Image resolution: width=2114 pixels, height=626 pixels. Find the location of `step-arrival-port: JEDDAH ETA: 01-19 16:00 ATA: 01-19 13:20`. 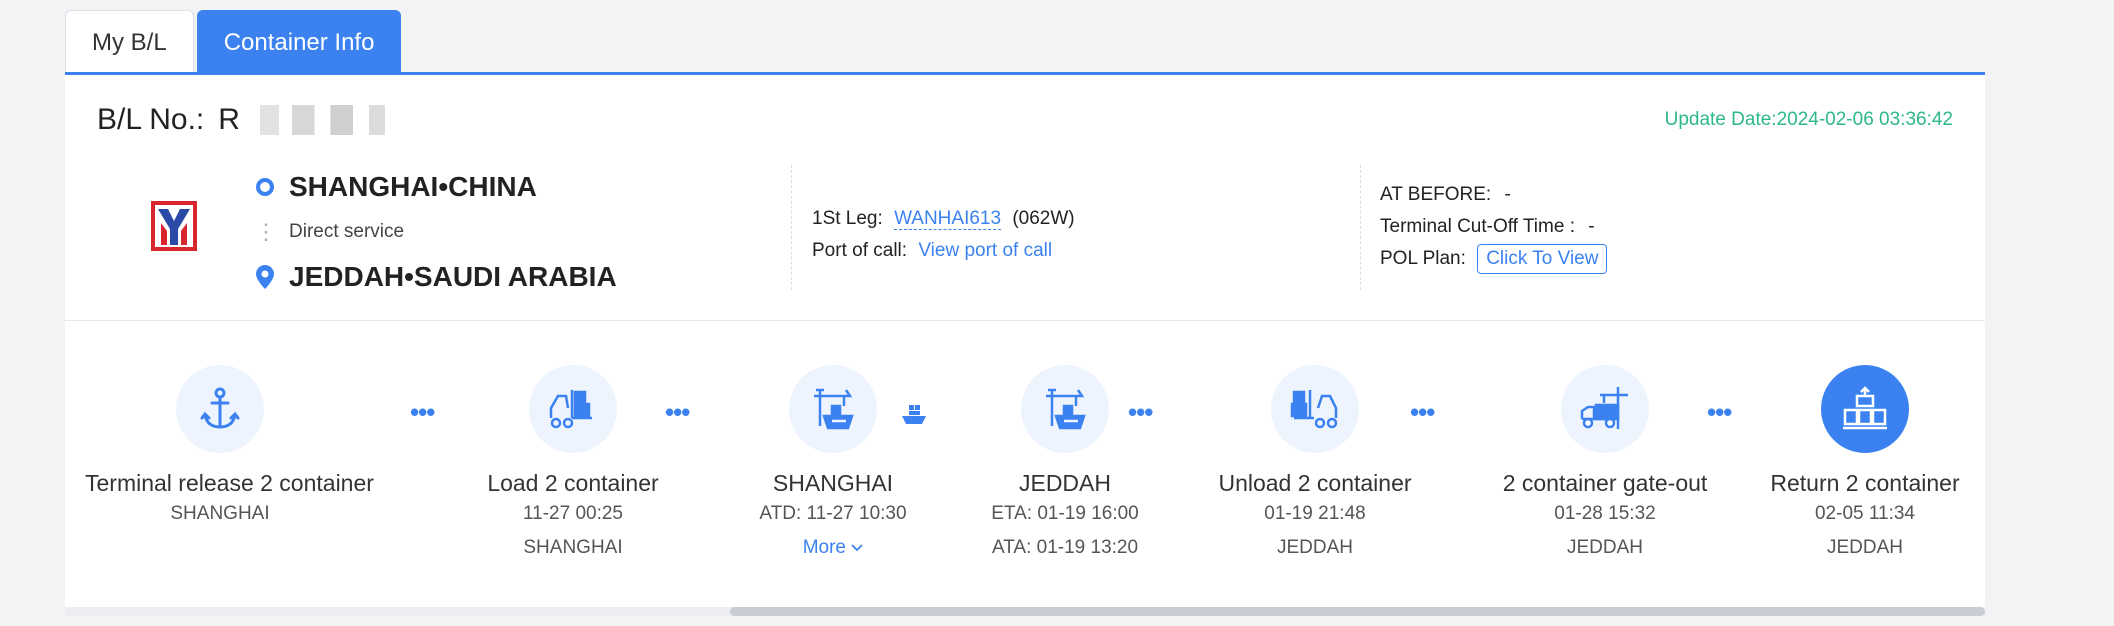

step-arrival-port: JEDDAH ETA: 01-19 16:00 ATA: 01-19 13:20 is located at coordinates (1065, 465).